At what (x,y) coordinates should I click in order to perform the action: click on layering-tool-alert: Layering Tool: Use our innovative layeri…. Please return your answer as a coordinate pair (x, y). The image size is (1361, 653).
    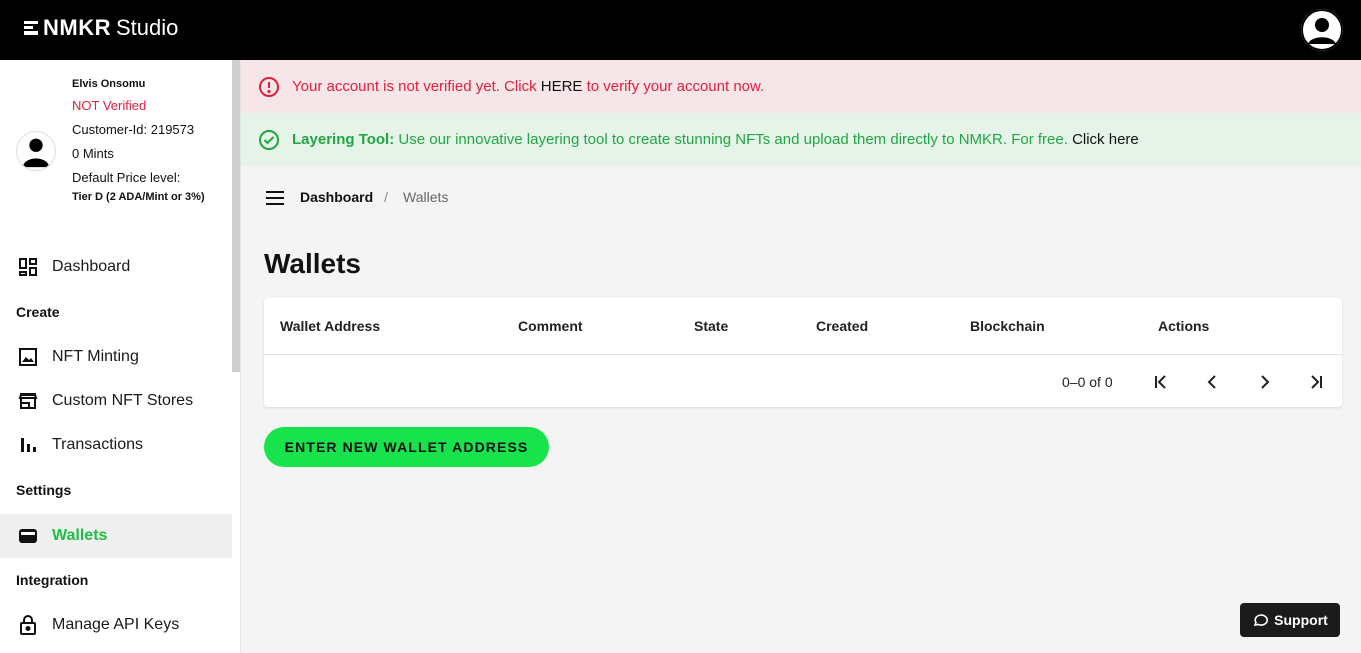
    Looking at the image, I should click on (801, 139).